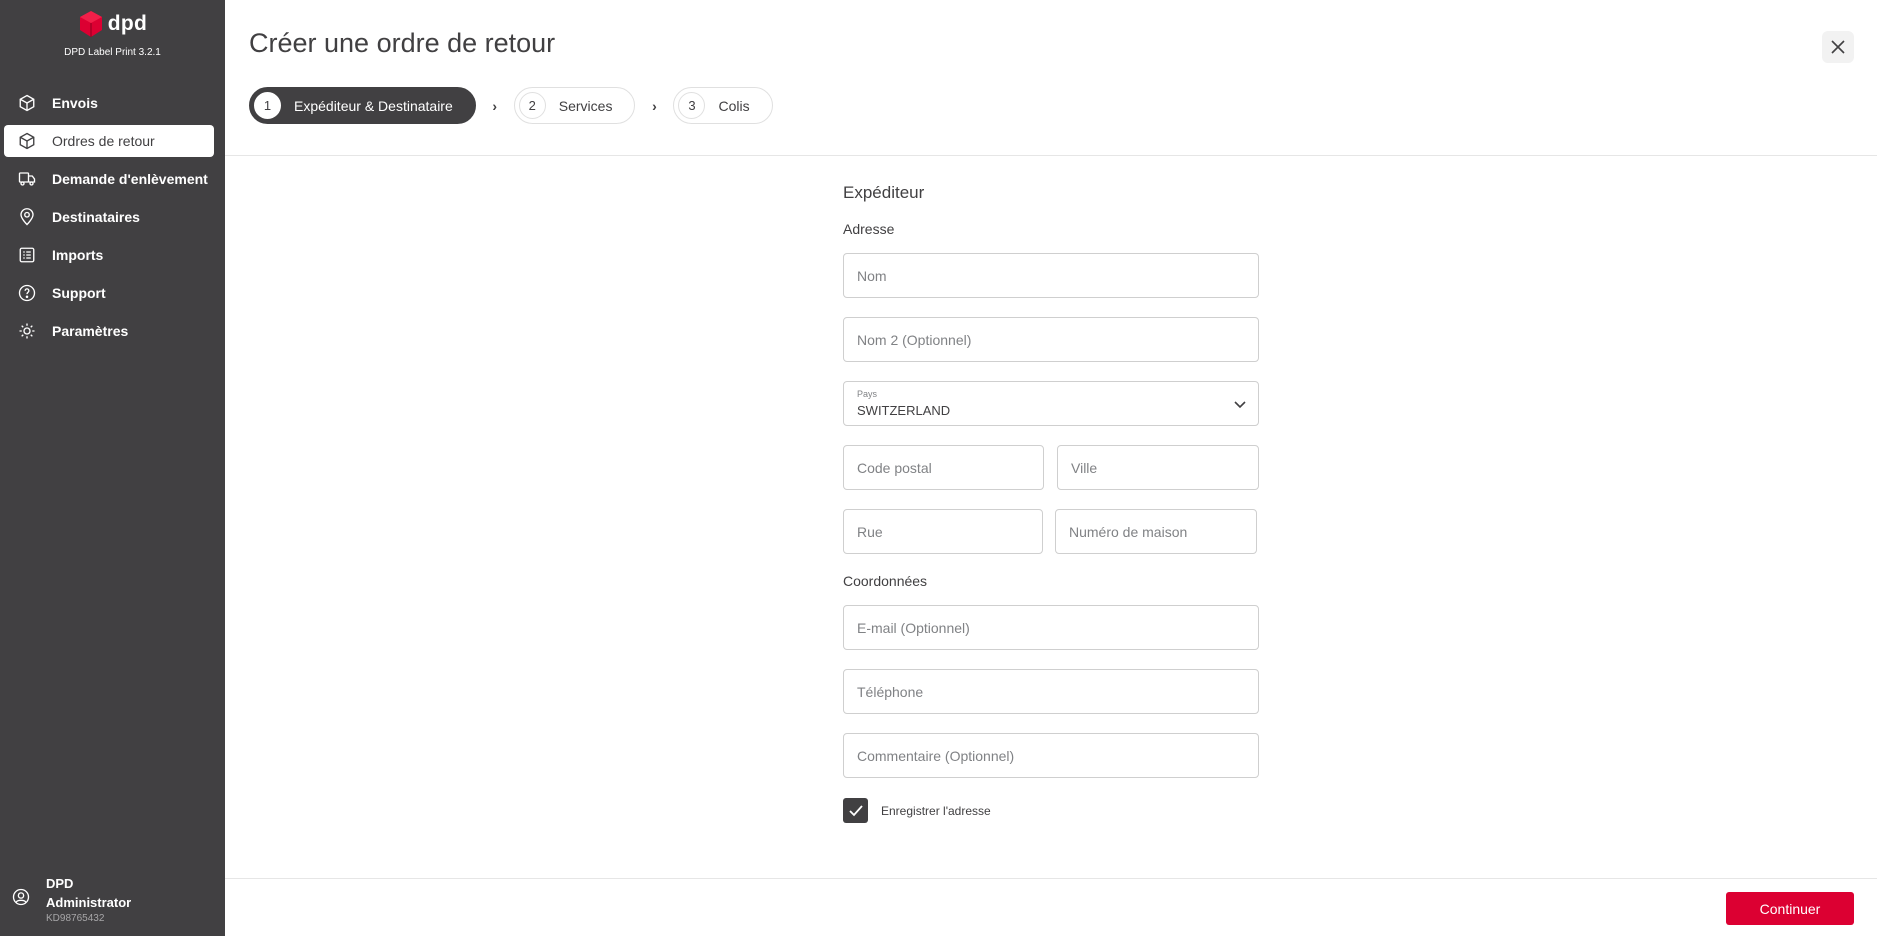  Describe the element at coordinates (585, 105) in the screenshot. I see `step-label: Services` at that location.